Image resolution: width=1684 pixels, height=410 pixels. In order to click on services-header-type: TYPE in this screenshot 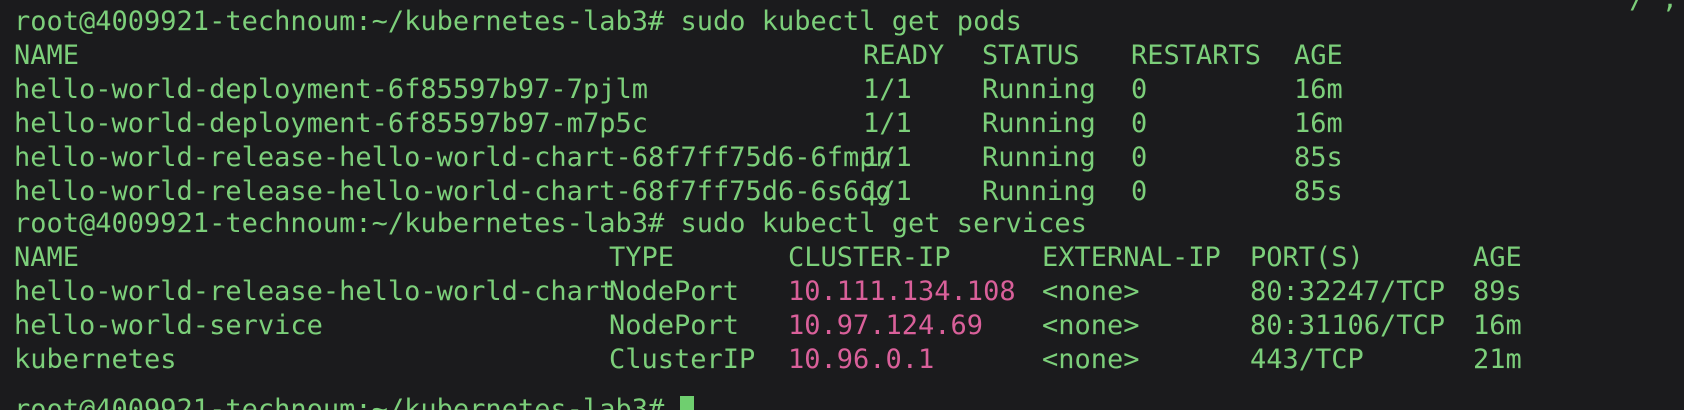, I will do `click(642, 257)`.